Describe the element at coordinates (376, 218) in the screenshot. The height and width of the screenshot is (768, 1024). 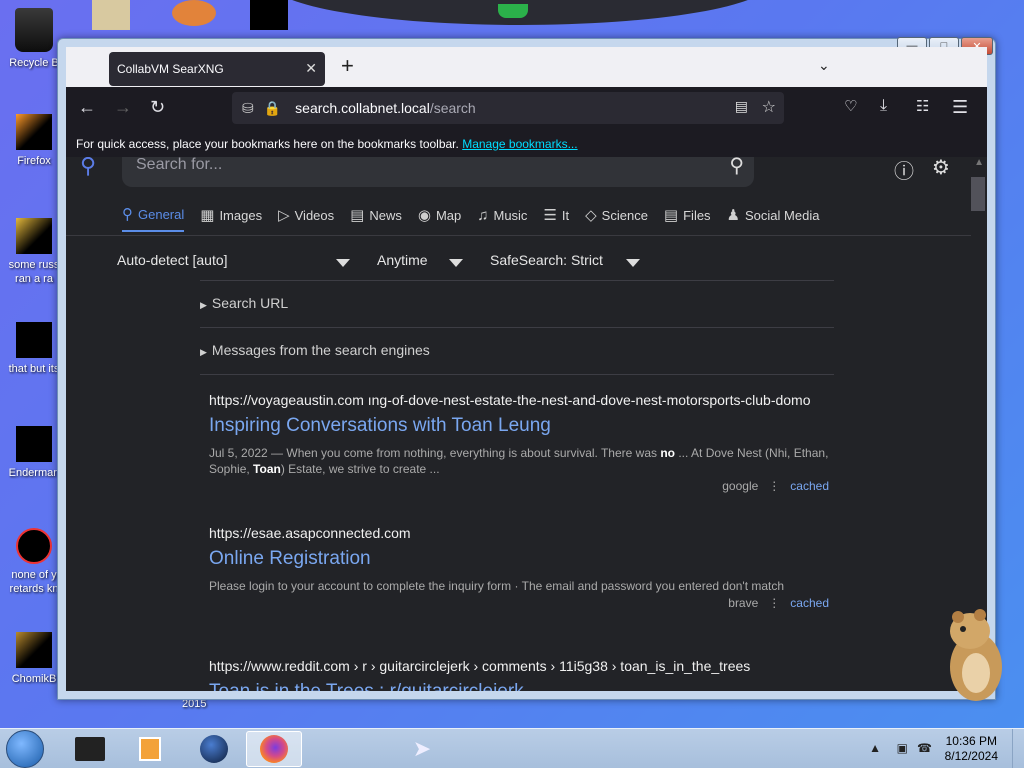
I see `tab-news: ▤ News` at that location.